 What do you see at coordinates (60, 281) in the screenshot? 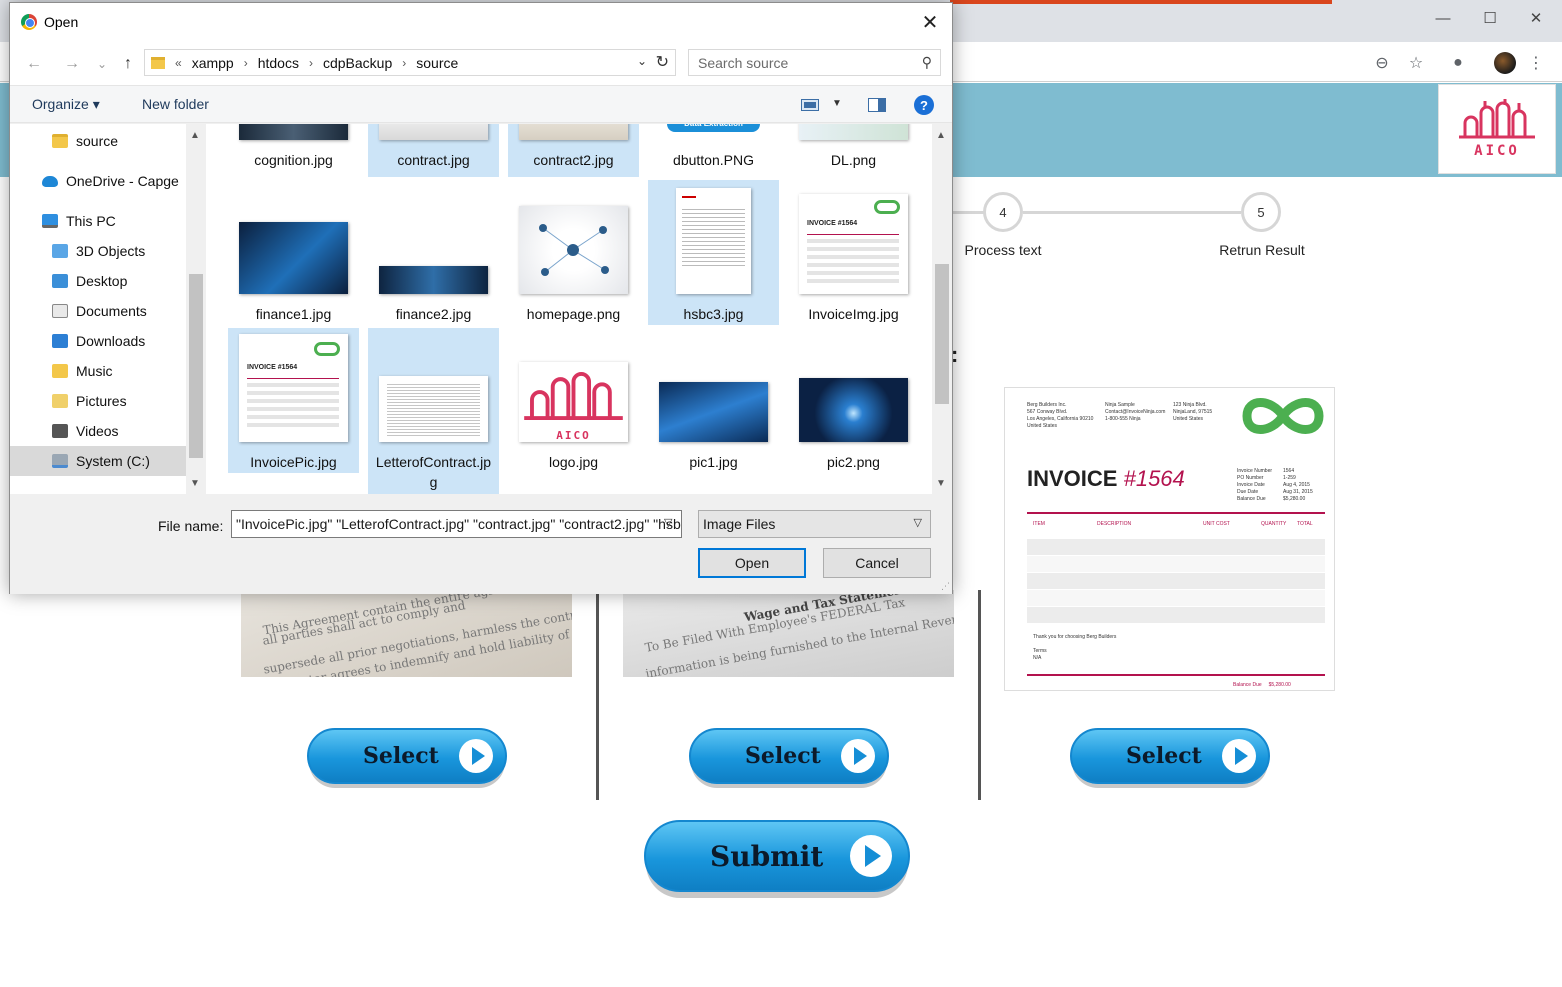
I see `desktop-icon` at bounding box center [60, 281].